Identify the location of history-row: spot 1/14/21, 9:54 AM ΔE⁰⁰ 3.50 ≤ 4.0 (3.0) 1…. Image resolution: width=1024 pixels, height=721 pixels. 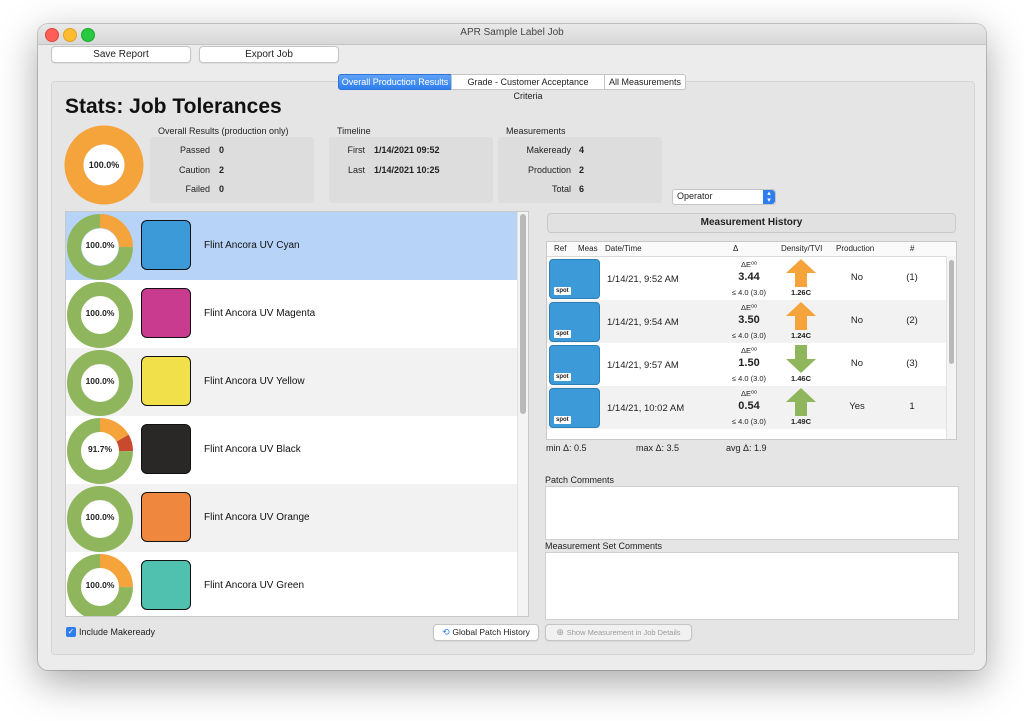
(747, 321).